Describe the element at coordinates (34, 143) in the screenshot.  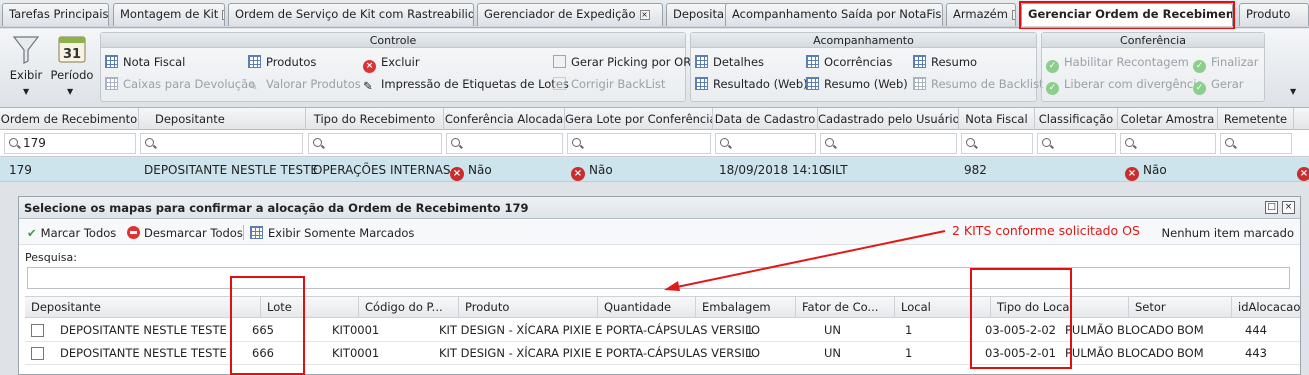
I see `filter-value: 179` at that location.